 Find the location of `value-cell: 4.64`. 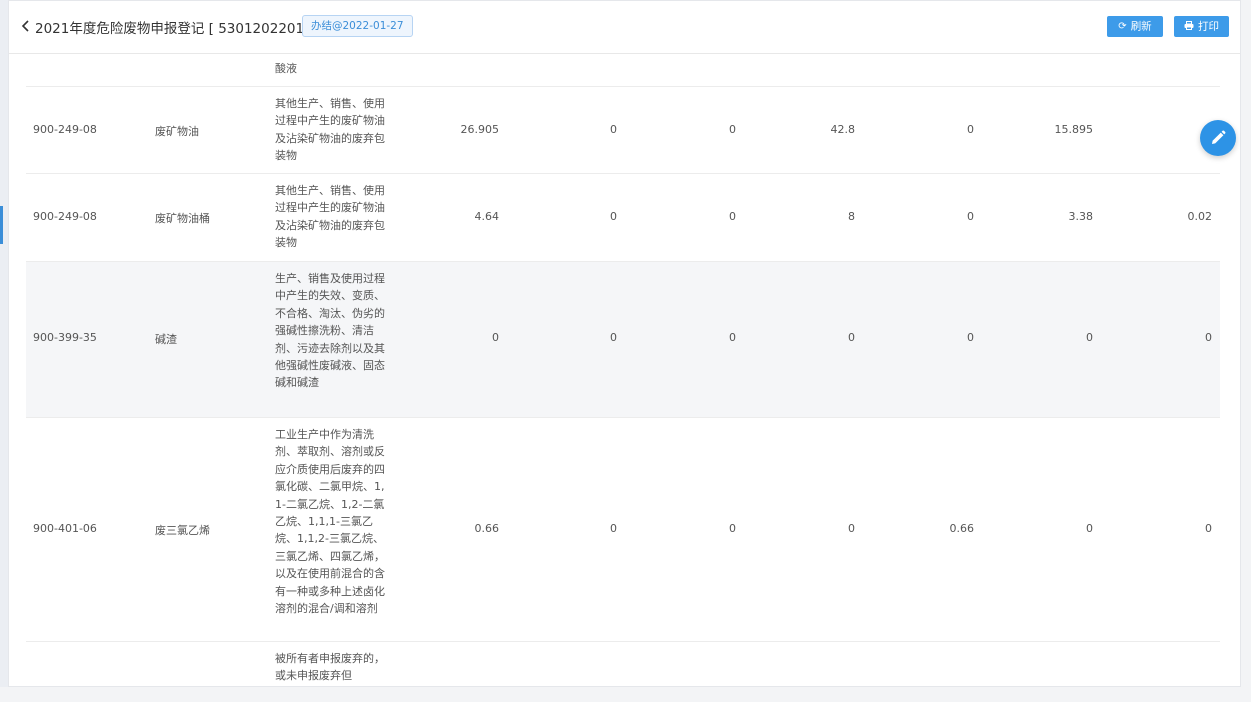

value-cell: 4.64 is located at coordinates (487, 216).